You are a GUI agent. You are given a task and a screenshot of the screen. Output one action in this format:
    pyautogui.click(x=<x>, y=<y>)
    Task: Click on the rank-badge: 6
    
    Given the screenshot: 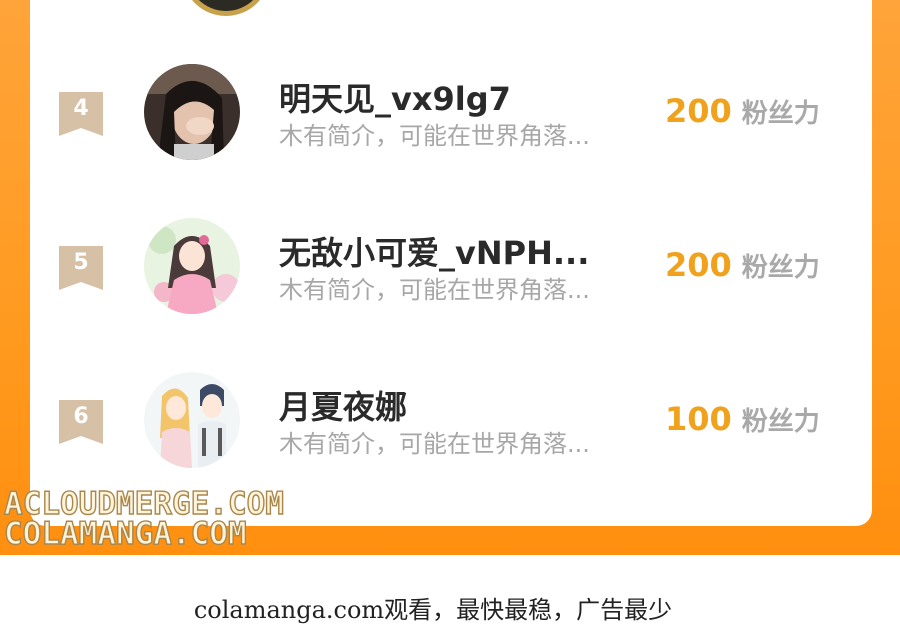 What is the action you would take?
    pyautogui.click(x=81, y=422)
    